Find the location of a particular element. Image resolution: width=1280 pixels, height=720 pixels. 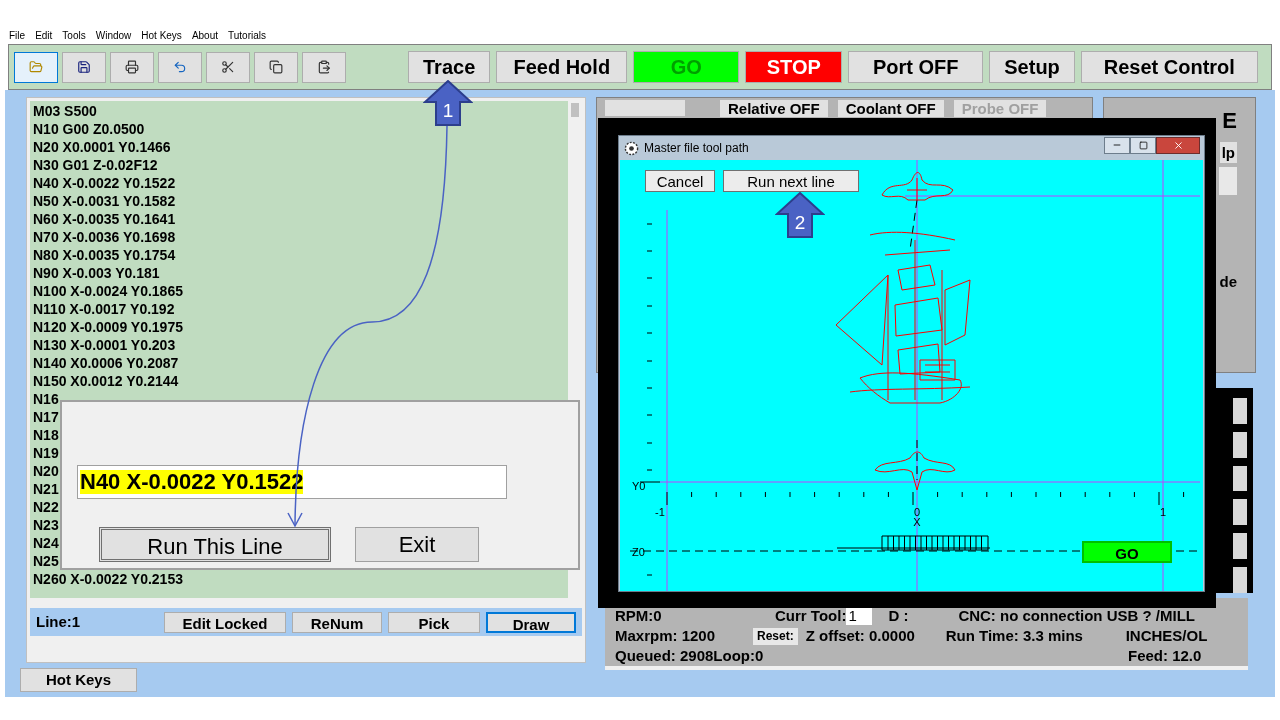

axis-label: X is located at coordinates (917, 522).